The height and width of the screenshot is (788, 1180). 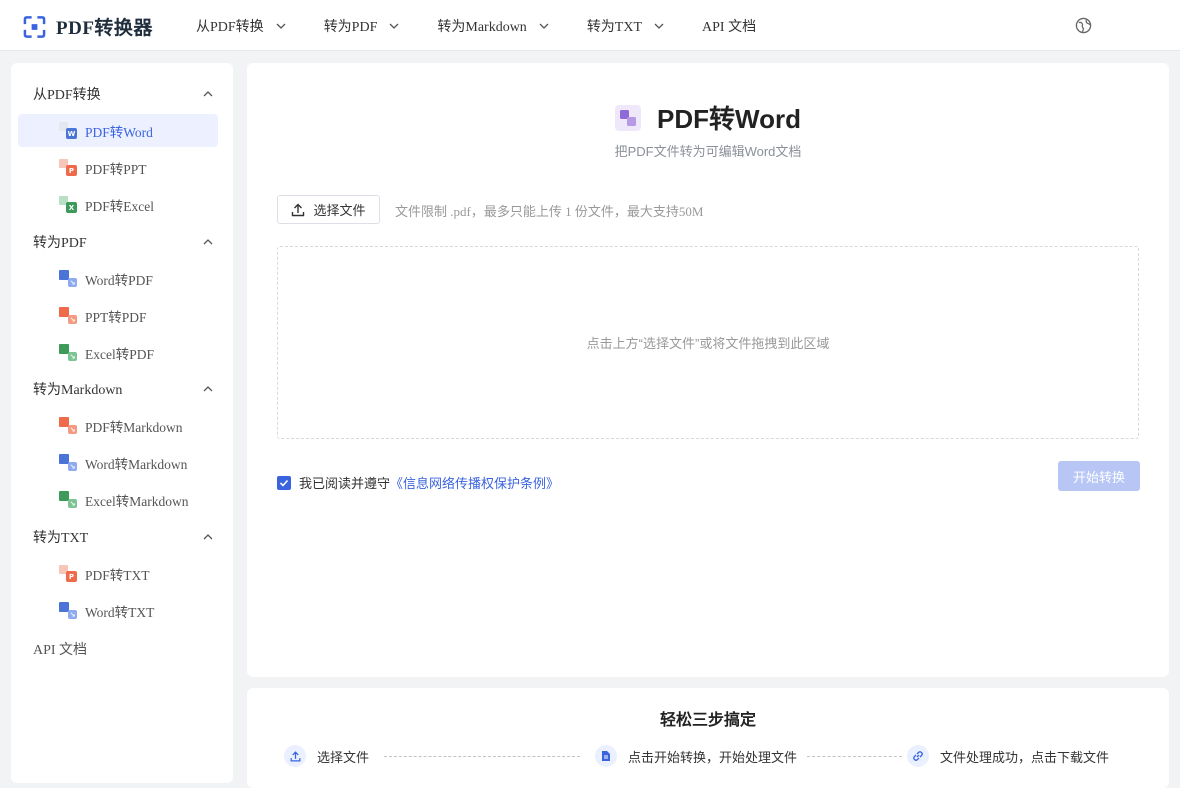 I want to click on steps-panel: 轻松三步搞定 选择文件 点击开始转换，开始处理文件 文件处理成功，点击下载文件, so click(x=708, y=738).